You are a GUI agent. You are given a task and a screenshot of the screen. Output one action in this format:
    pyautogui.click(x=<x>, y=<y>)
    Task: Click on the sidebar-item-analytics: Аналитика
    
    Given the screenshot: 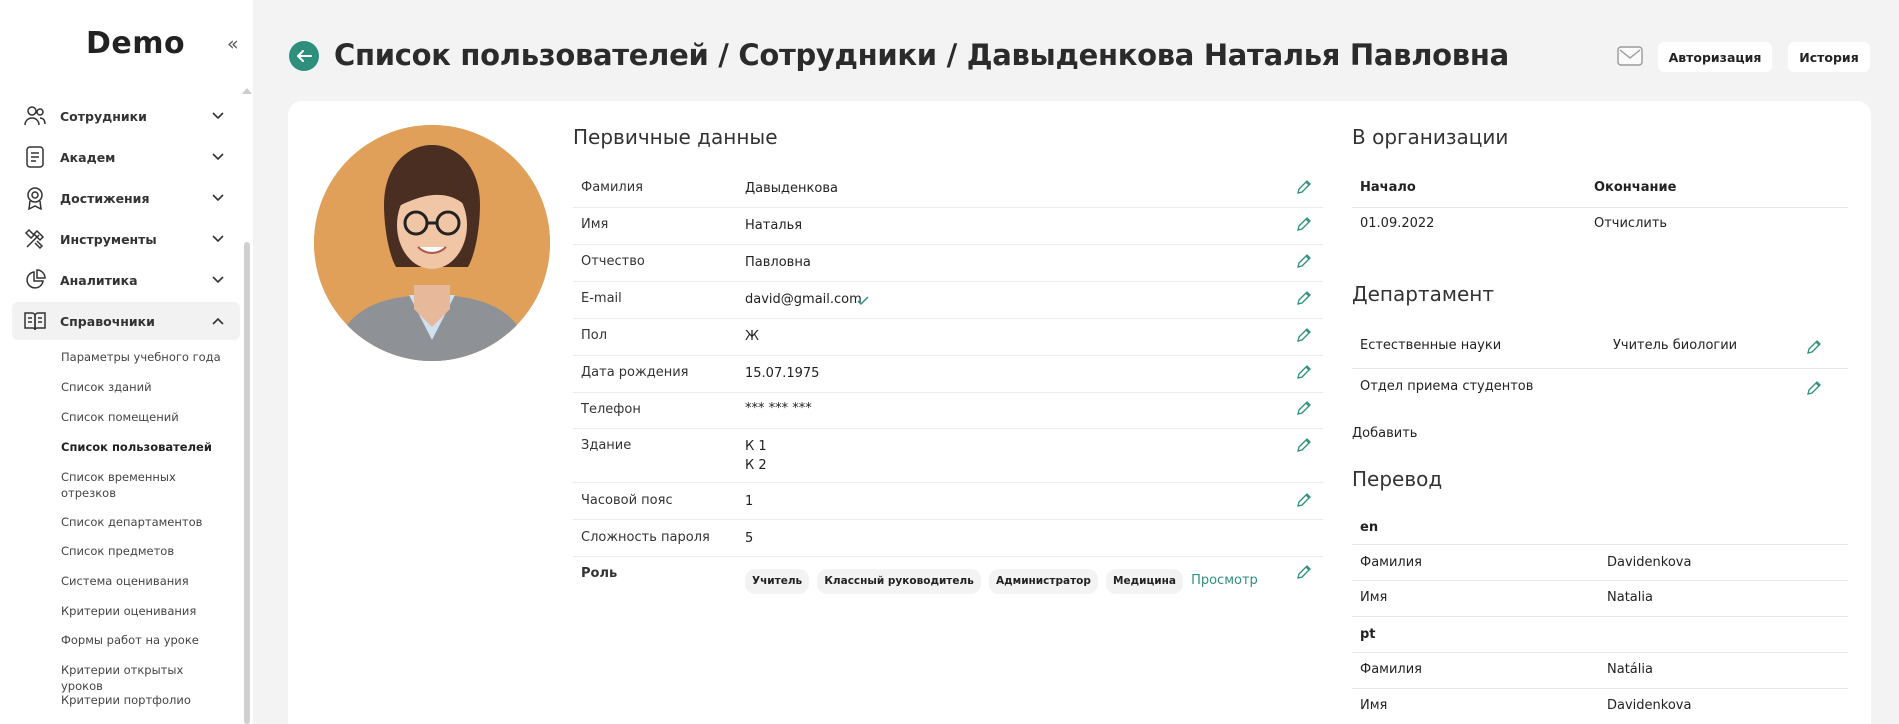 What is the action you would take?
    pyautogui.click(x=126, y=280)
    